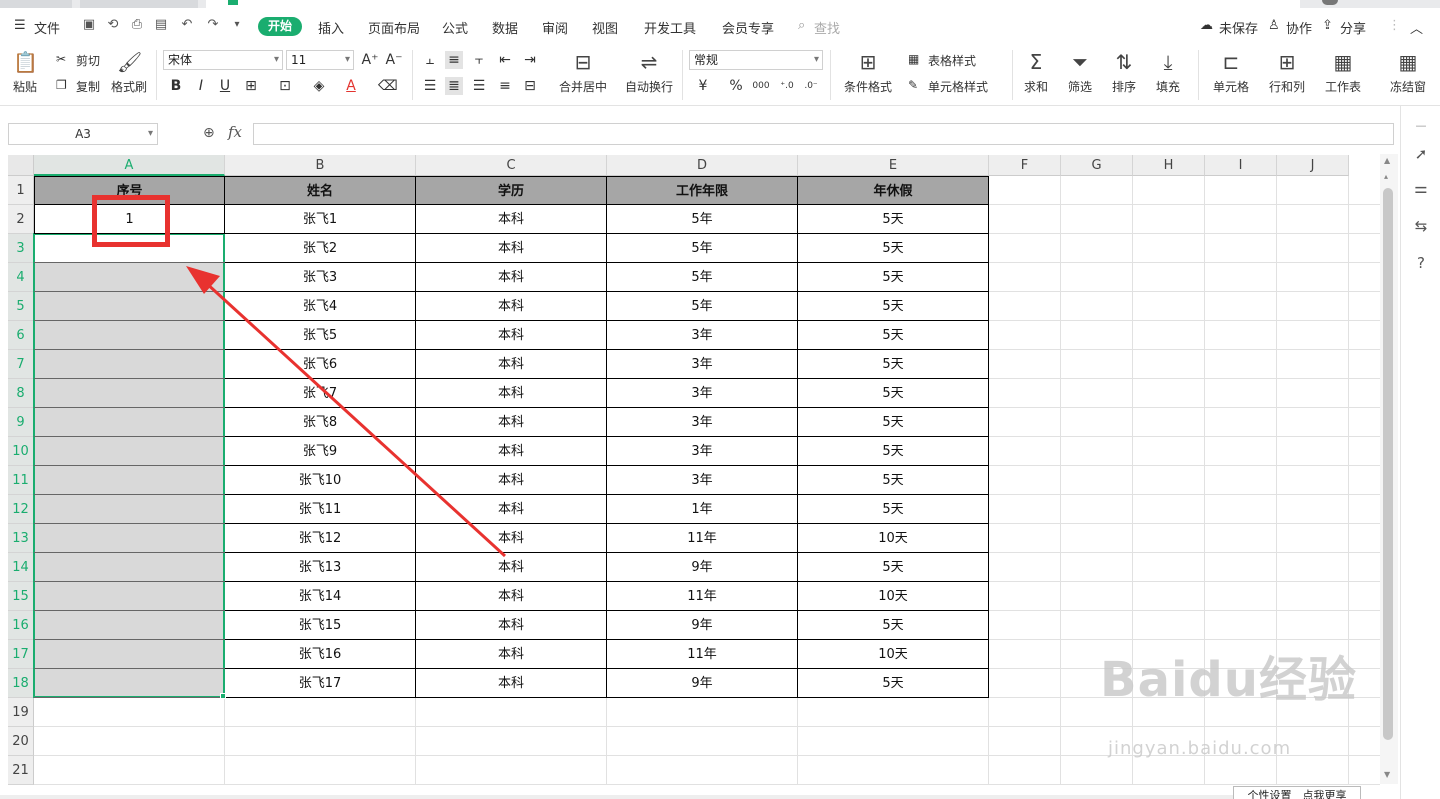  Describe the element at coordinates (1297, 792) in the screenshot. I see `personalize-button: 个性设置 点我更享` at that location.